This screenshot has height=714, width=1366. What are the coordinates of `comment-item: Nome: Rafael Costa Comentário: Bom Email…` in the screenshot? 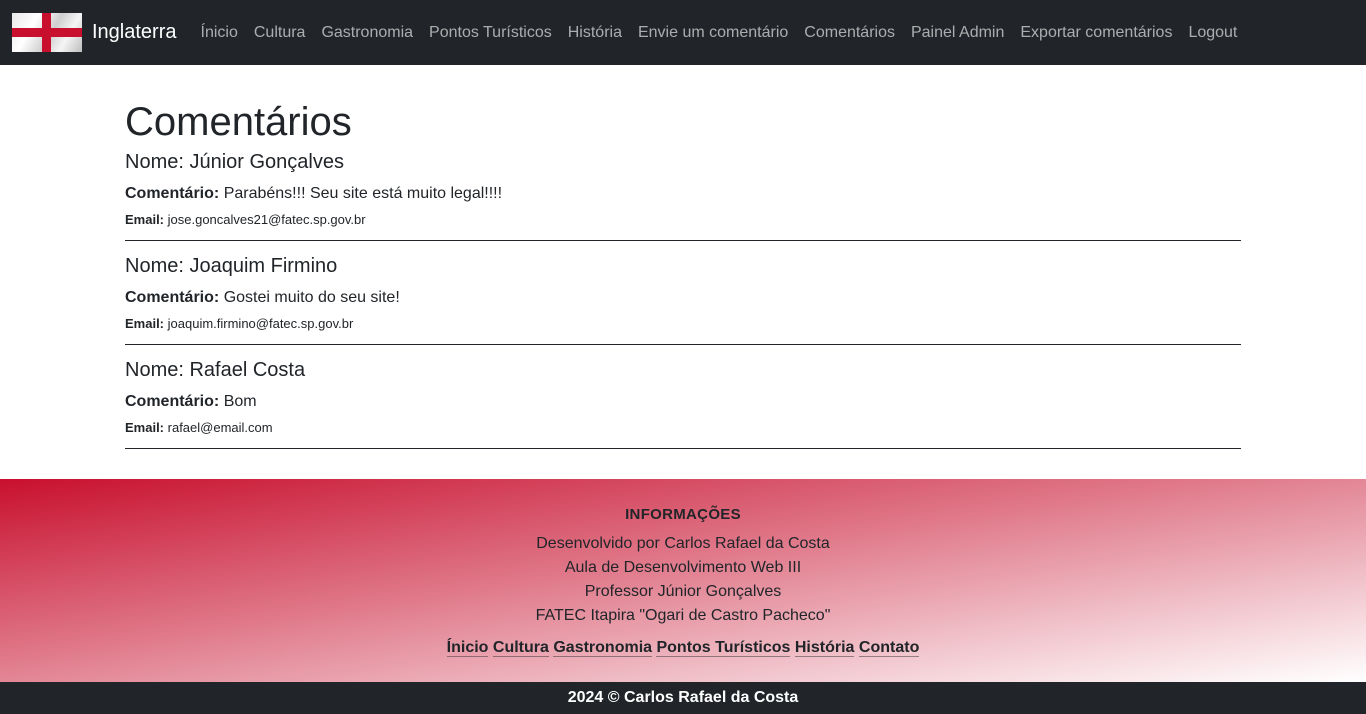 It's located at (683, 403).